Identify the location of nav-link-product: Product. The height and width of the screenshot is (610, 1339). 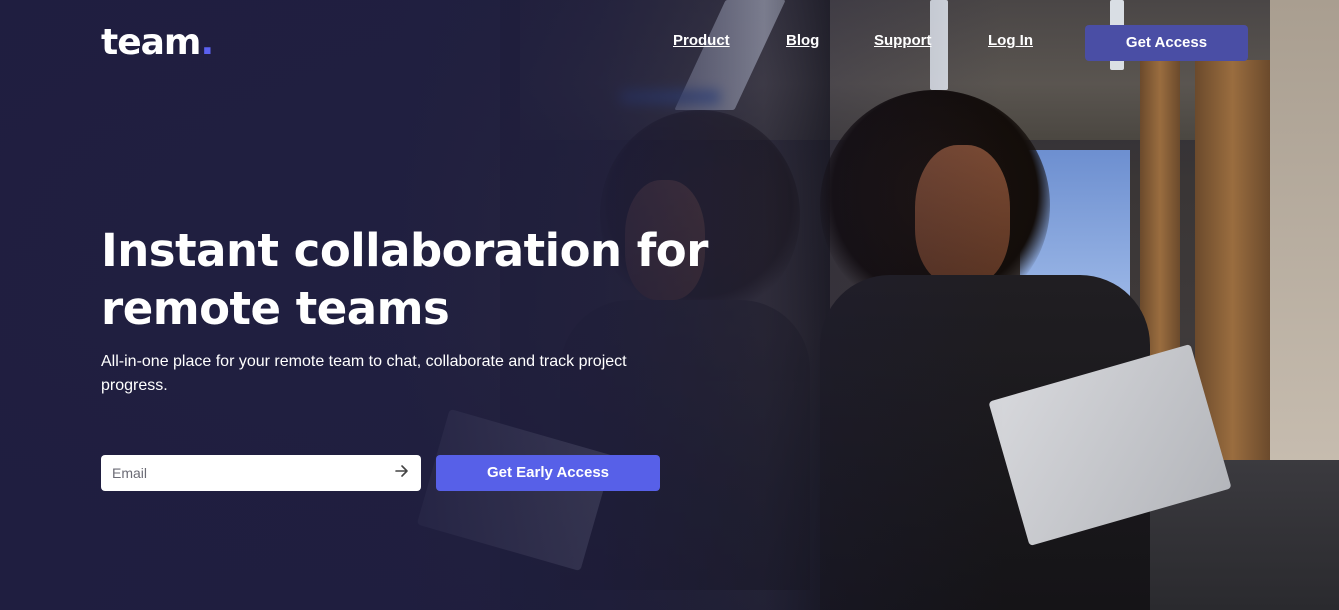
(701, 40).